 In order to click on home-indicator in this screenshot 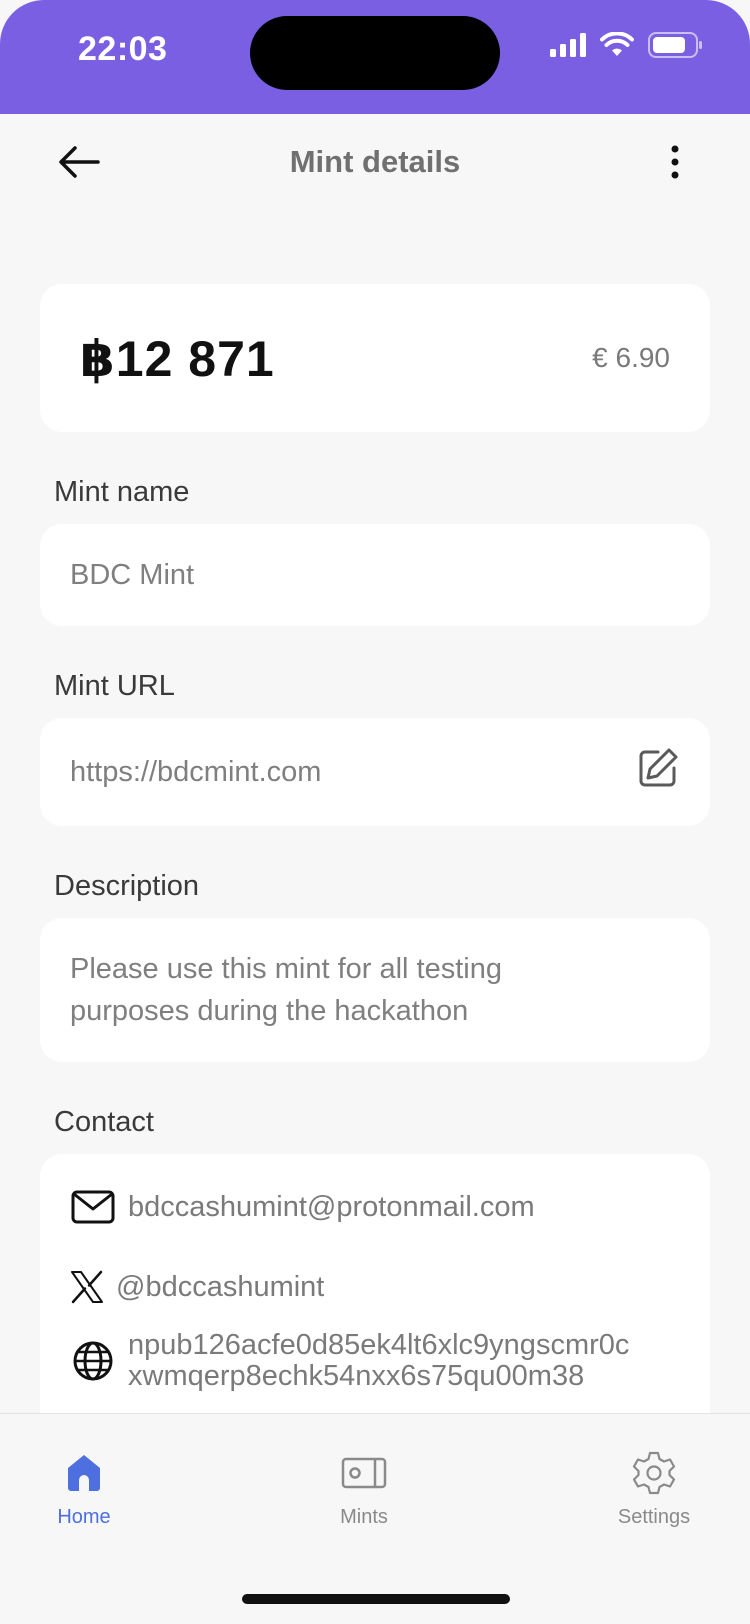, I will do `click(376, 1599)`.